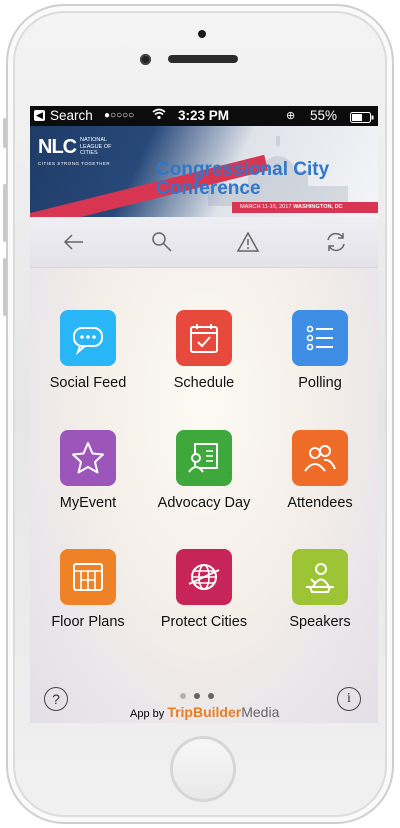  I want to click on conference-title: Congressional City Conference, so click(242, 179).